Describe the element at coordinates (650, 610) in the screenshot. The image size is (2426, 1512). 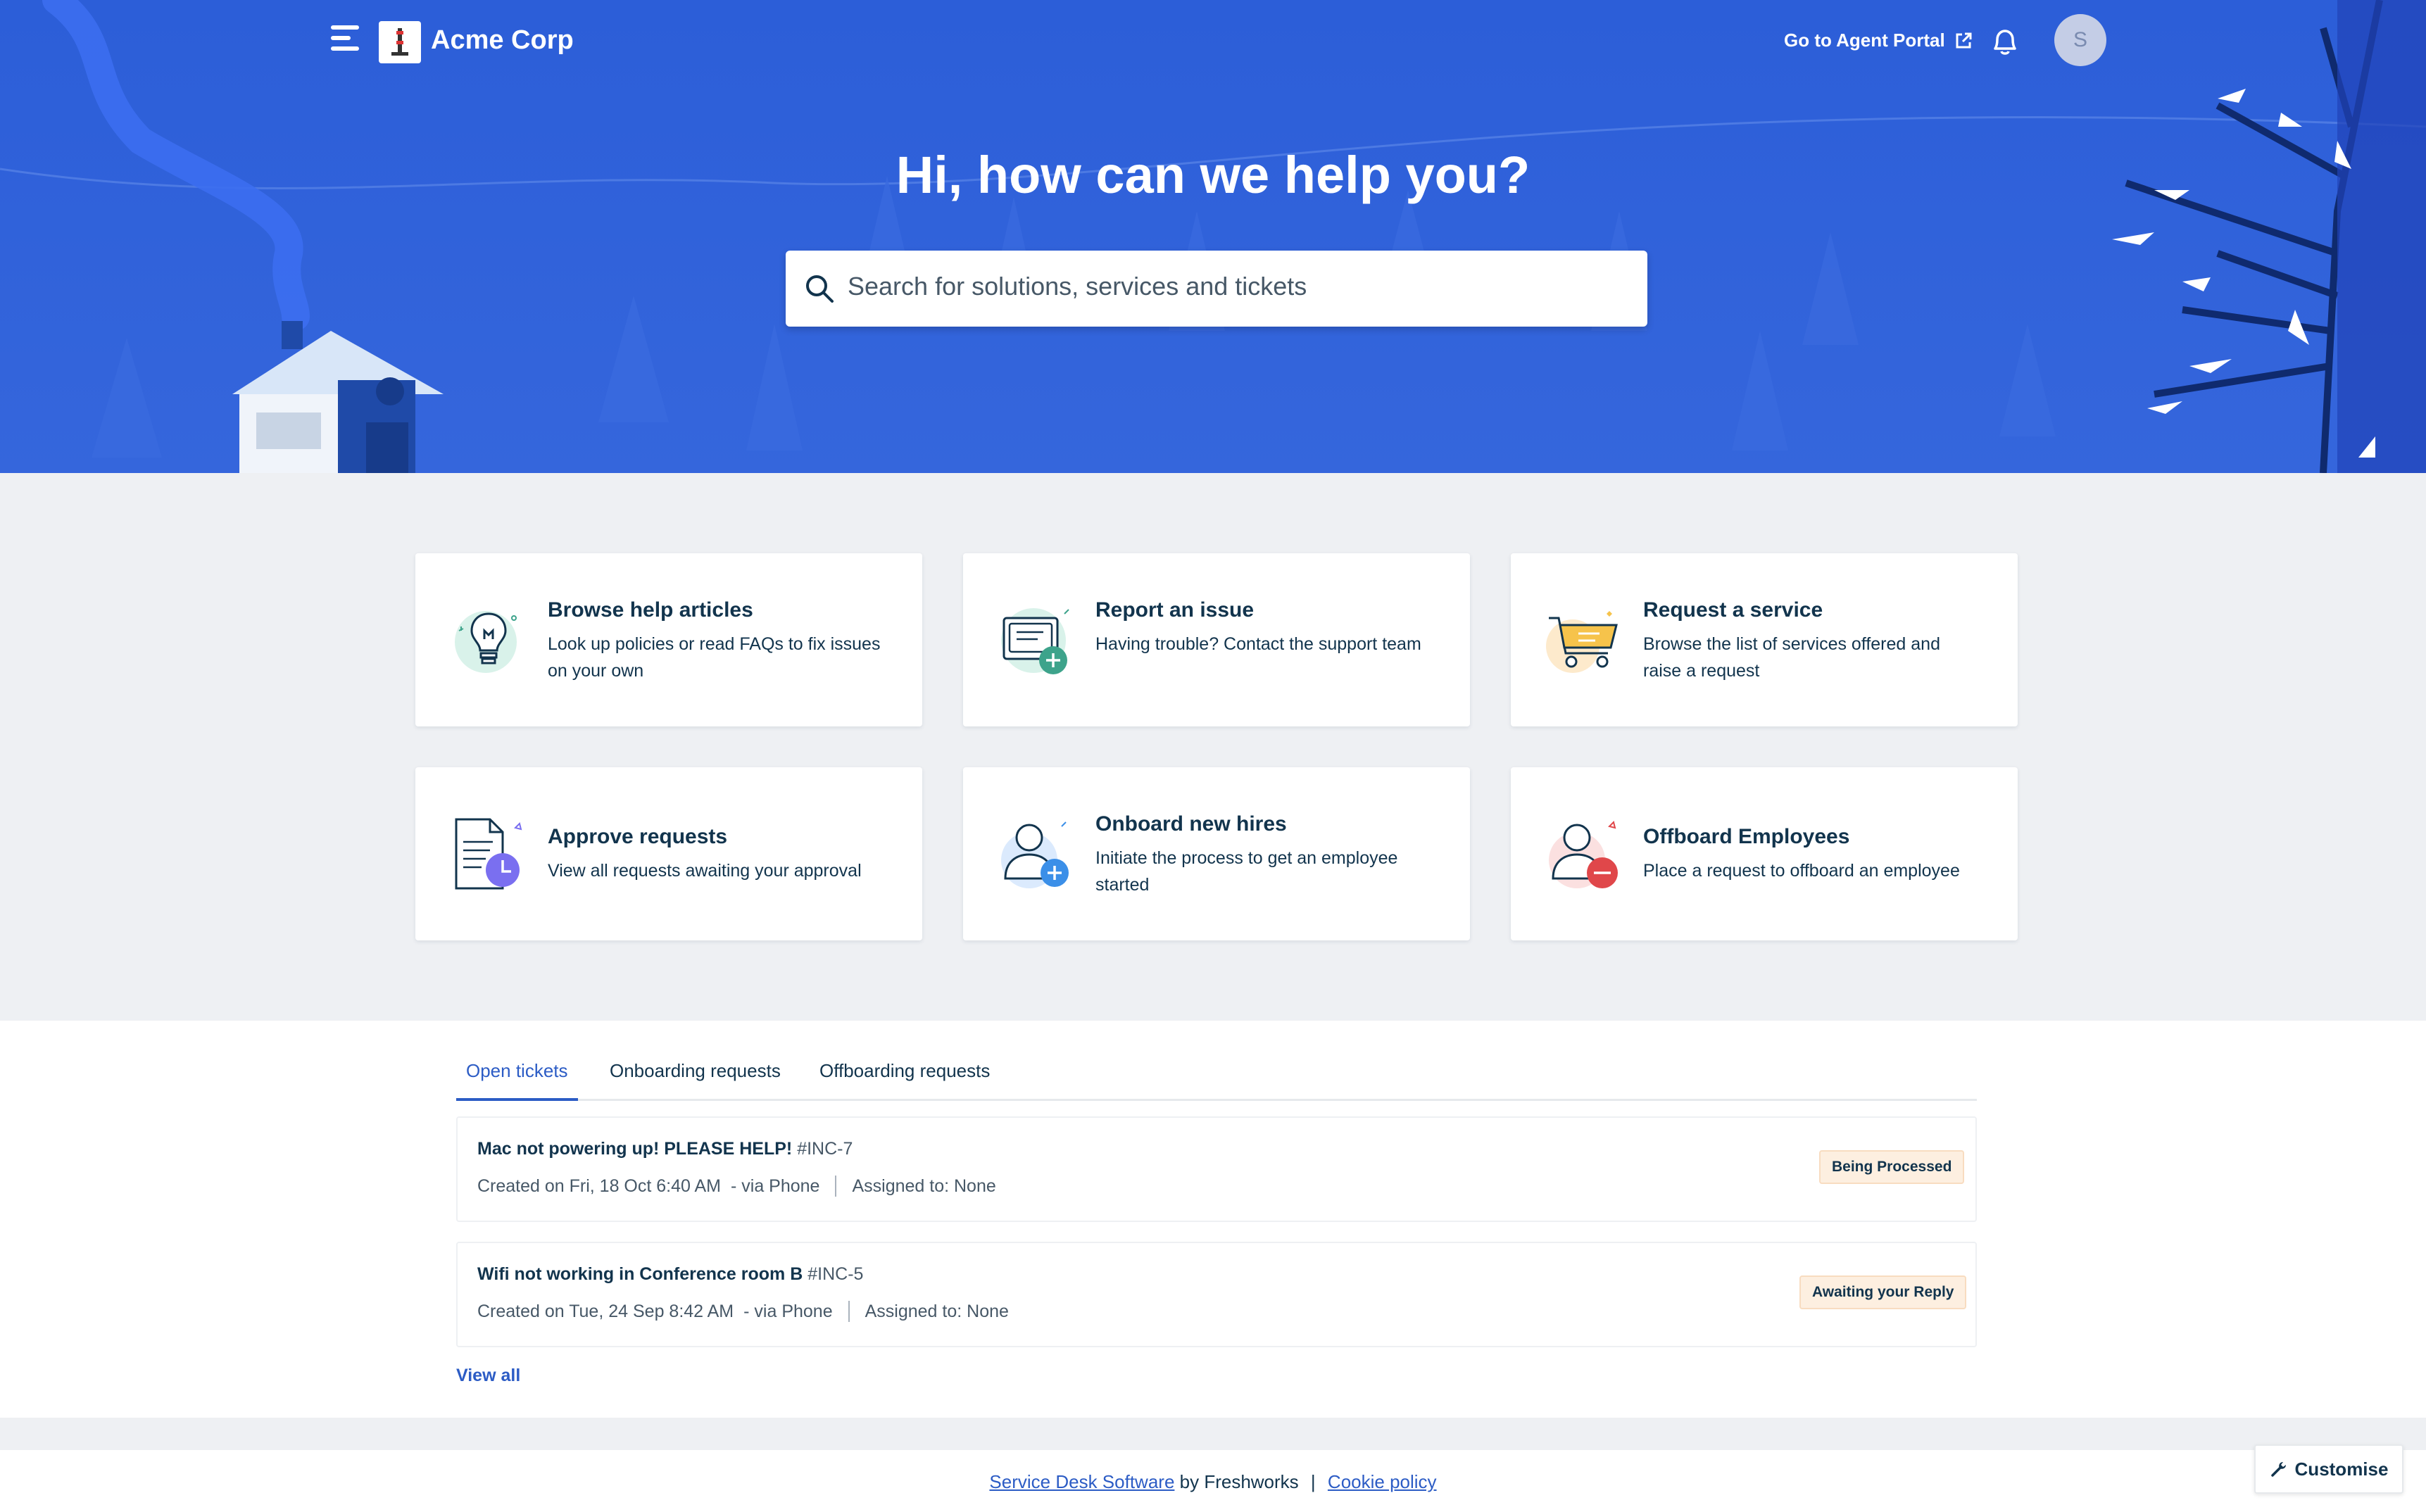
I see `card-title: Browse help articles` at that location.